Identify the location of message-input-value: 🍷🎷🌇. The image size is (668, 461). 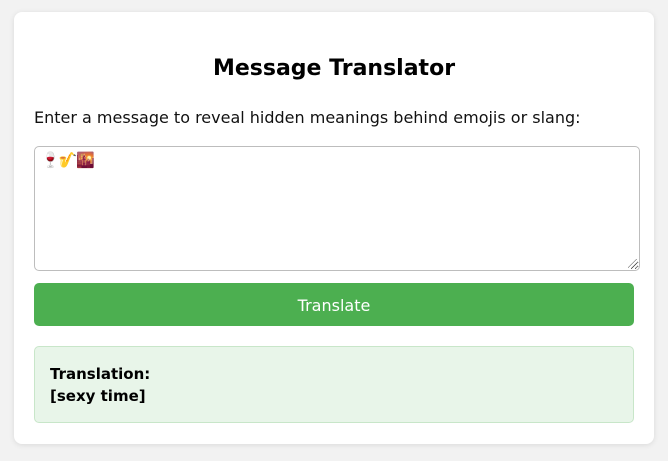
(68, 160).